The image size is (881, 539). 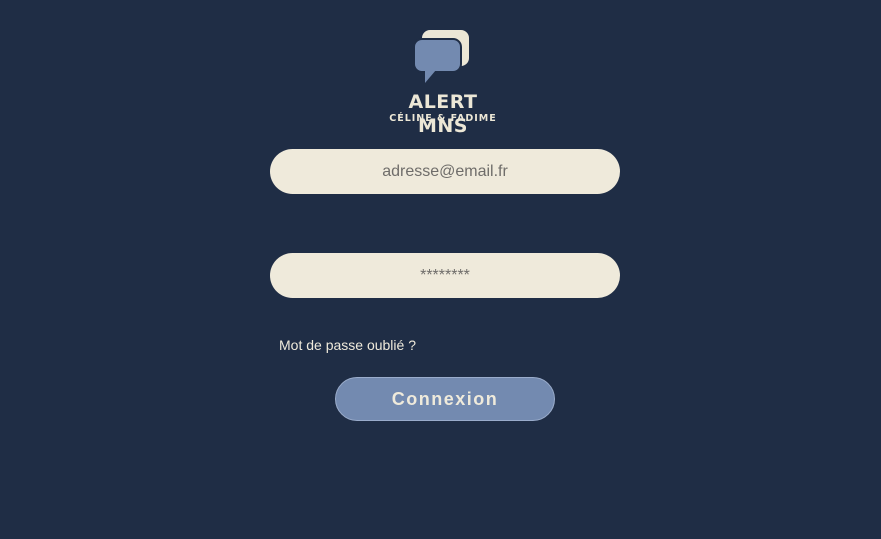 I want to click on app-subtitle: CÉLINE & FADIME, so click(x=443, y=118).